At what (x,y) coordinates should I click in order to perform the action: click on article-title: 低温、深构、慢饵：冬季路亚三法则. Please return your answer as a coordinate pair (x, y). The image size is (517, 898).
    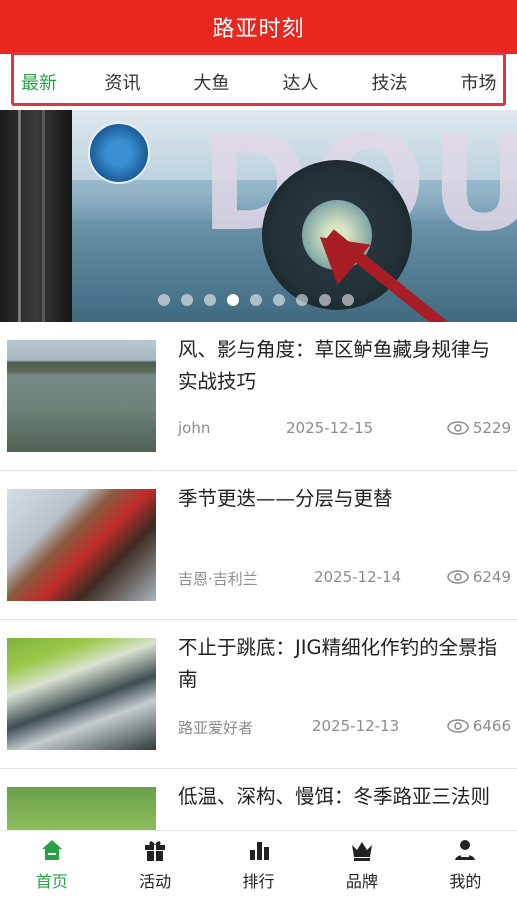
    Looking at the image, I should click on (334, 796).